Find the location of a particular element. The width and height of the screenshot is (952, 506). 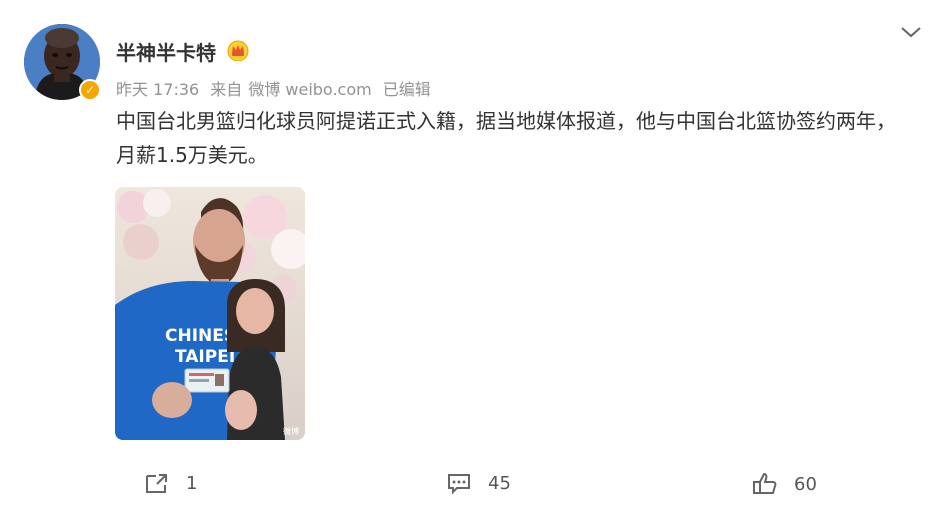

crown-icon is located at coordinates (238, 50).